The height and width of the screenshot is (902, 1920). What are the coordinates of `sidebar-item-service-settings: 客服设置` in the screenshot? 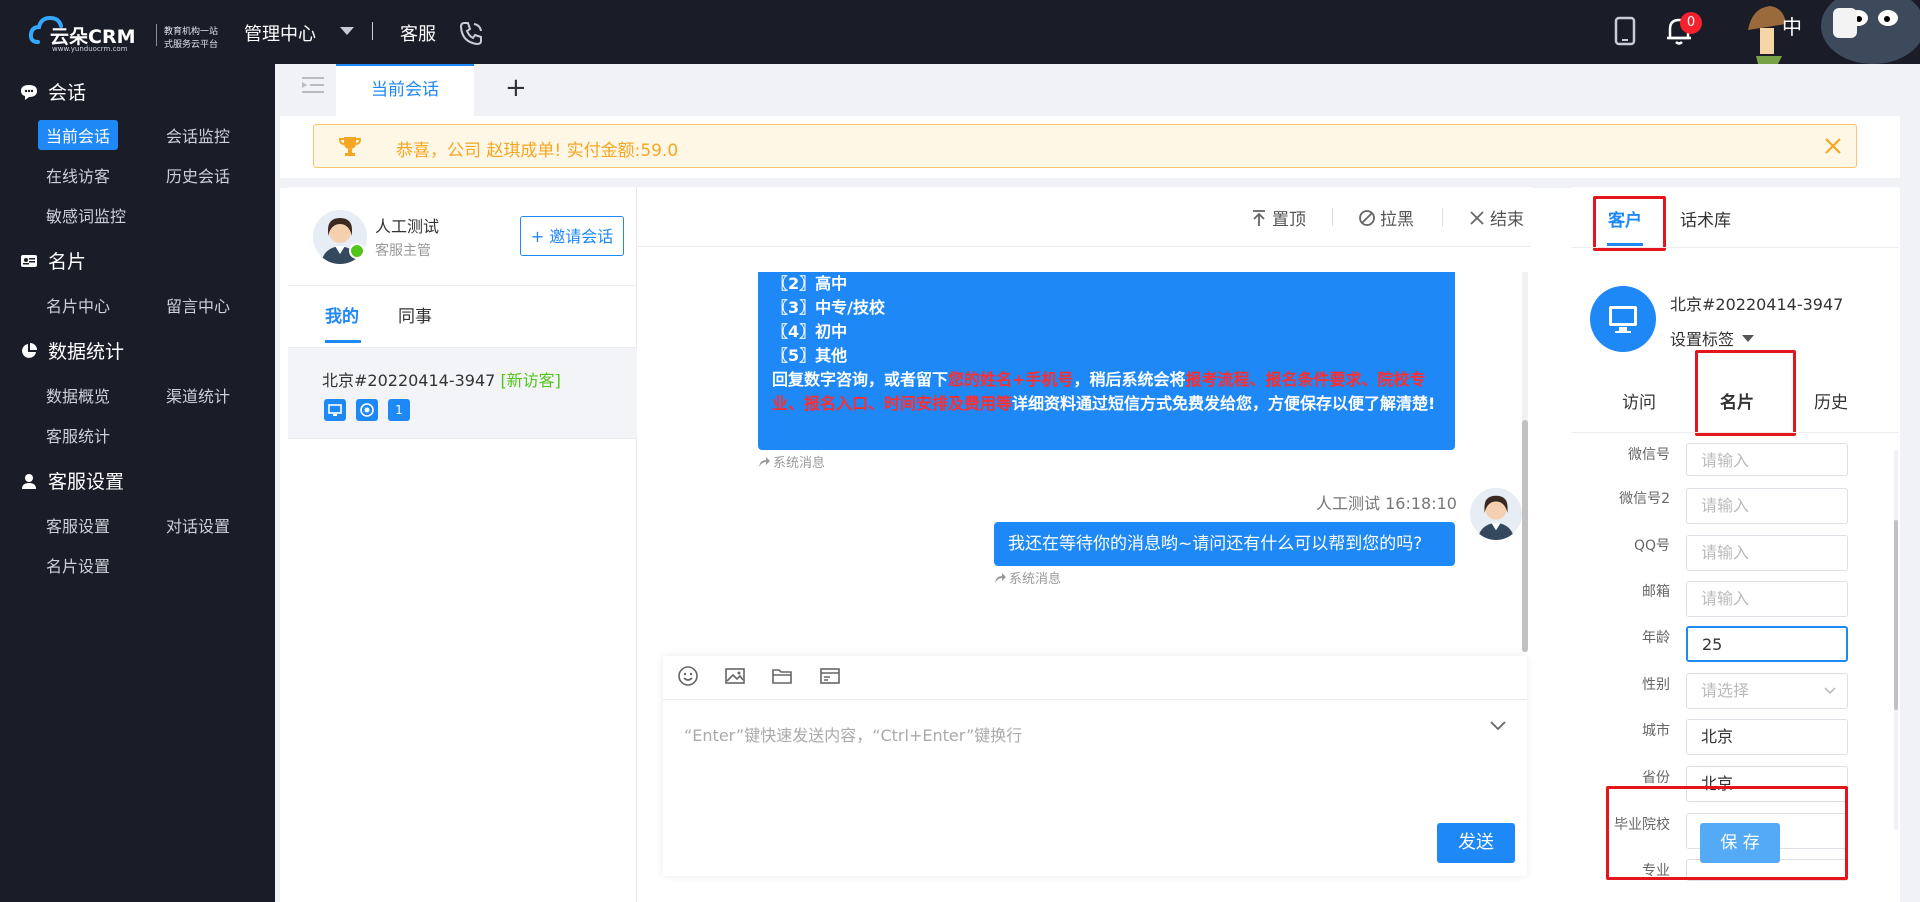 It's located at (78, 525).